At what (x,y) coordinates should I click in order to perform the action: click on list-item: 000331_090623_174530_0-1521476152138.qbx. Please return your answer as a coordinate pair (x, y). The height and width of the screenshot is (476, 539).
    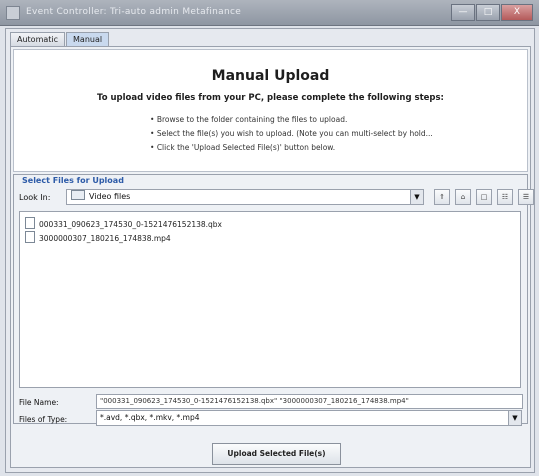
    Looking at the image, I should click on (123, 223).